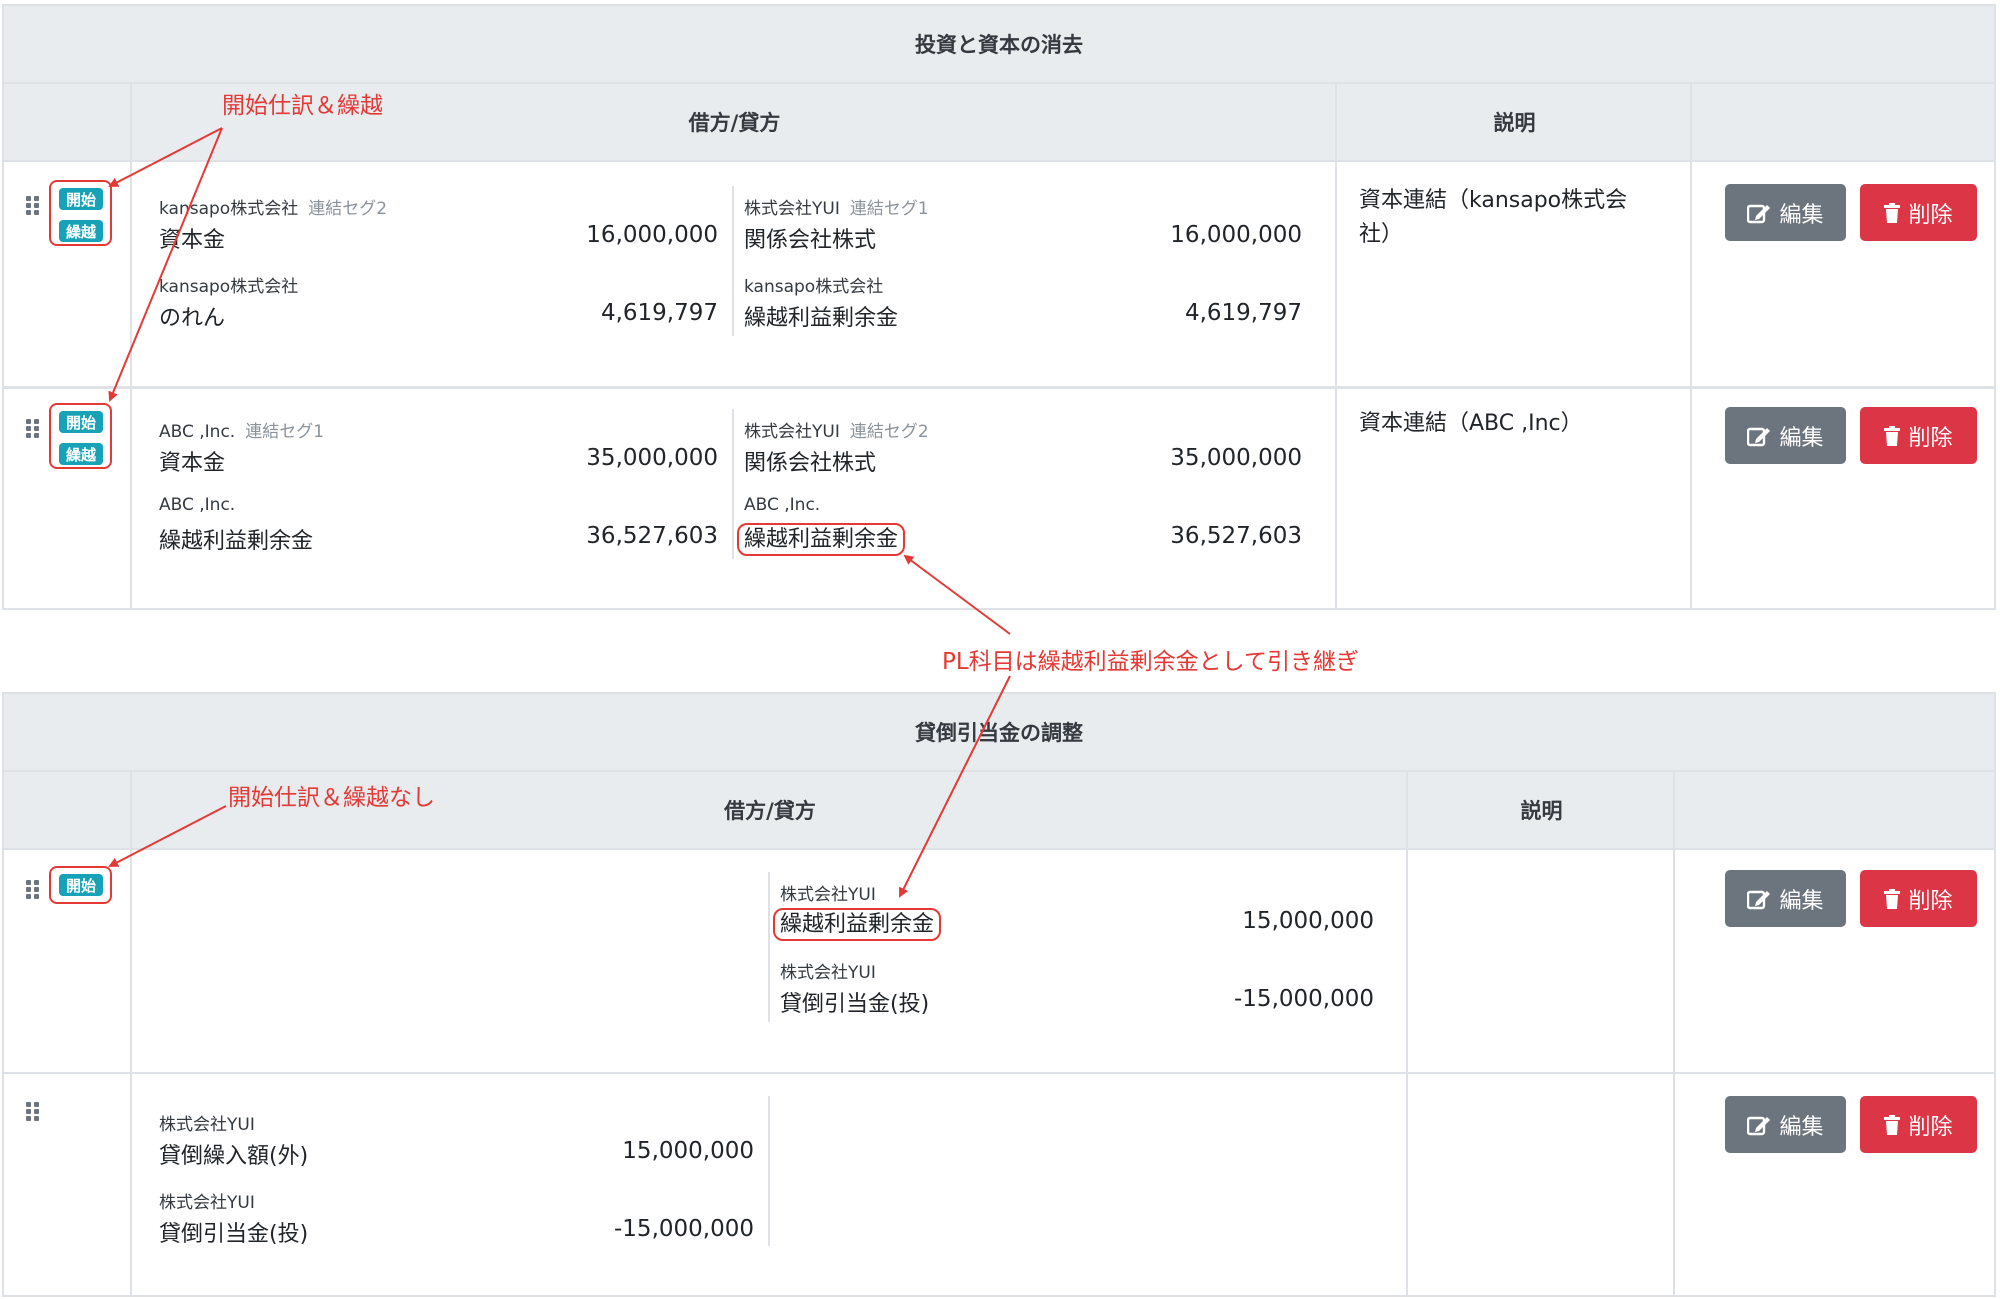 This screenshot has height=1299, width=2000. Describe the element at coordinates (999, 45) in the screenshot. I see `section-title: 投資と資本の消去` at that location.